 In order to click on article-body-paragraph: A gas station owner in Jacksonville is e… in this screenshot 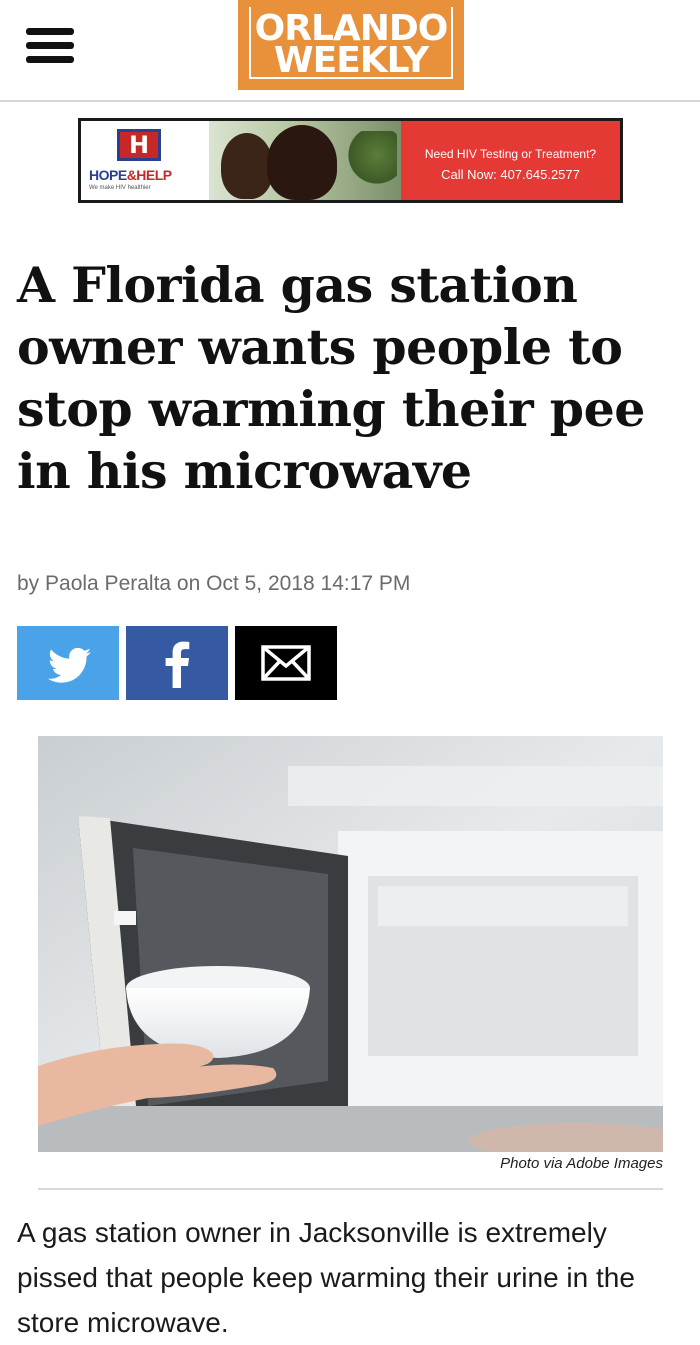, I will do `click(326, 1277)`.